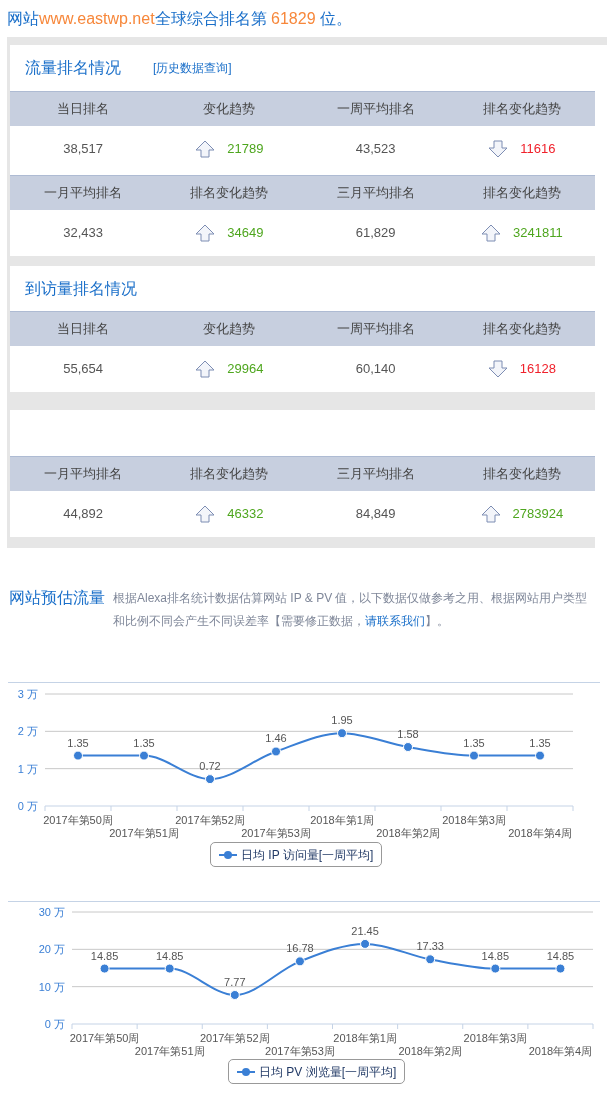 The width and height of the screenshot is (607, 1108). I want to click on rank-value: 43,523, so click(375, 149).